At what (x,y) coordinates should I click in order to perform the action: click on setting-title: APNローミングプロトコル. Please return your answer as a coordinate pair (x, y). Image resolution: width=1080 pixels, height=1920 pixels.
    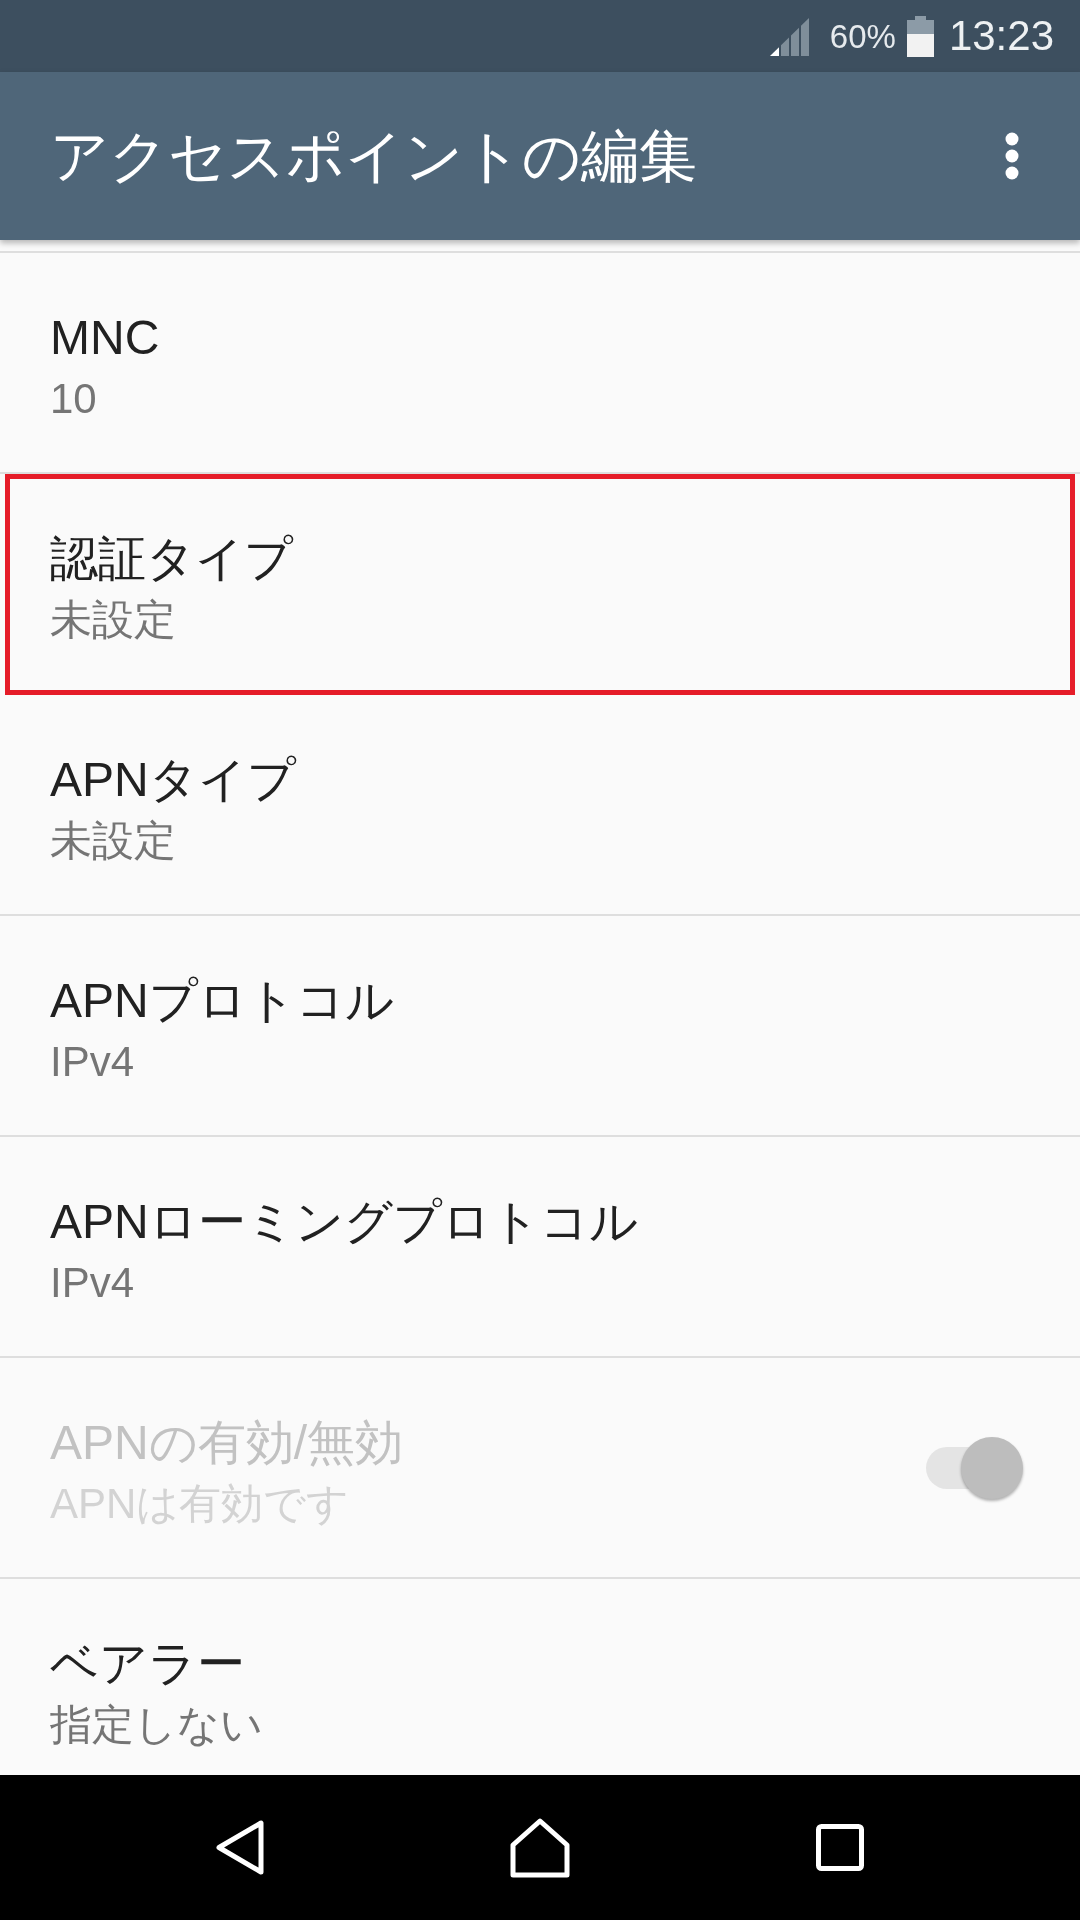
    Looking at the image, I should click on (344, 1222).